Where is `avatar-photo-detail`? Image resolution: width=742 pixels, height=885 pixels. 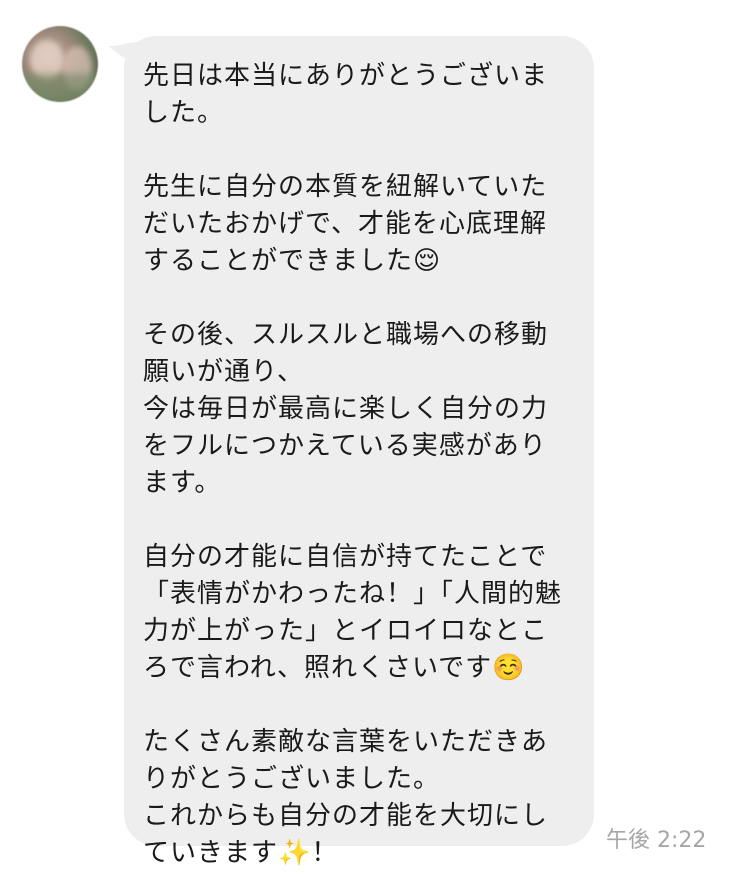 avatar-photo-detail is located at coordinates (60, 88).